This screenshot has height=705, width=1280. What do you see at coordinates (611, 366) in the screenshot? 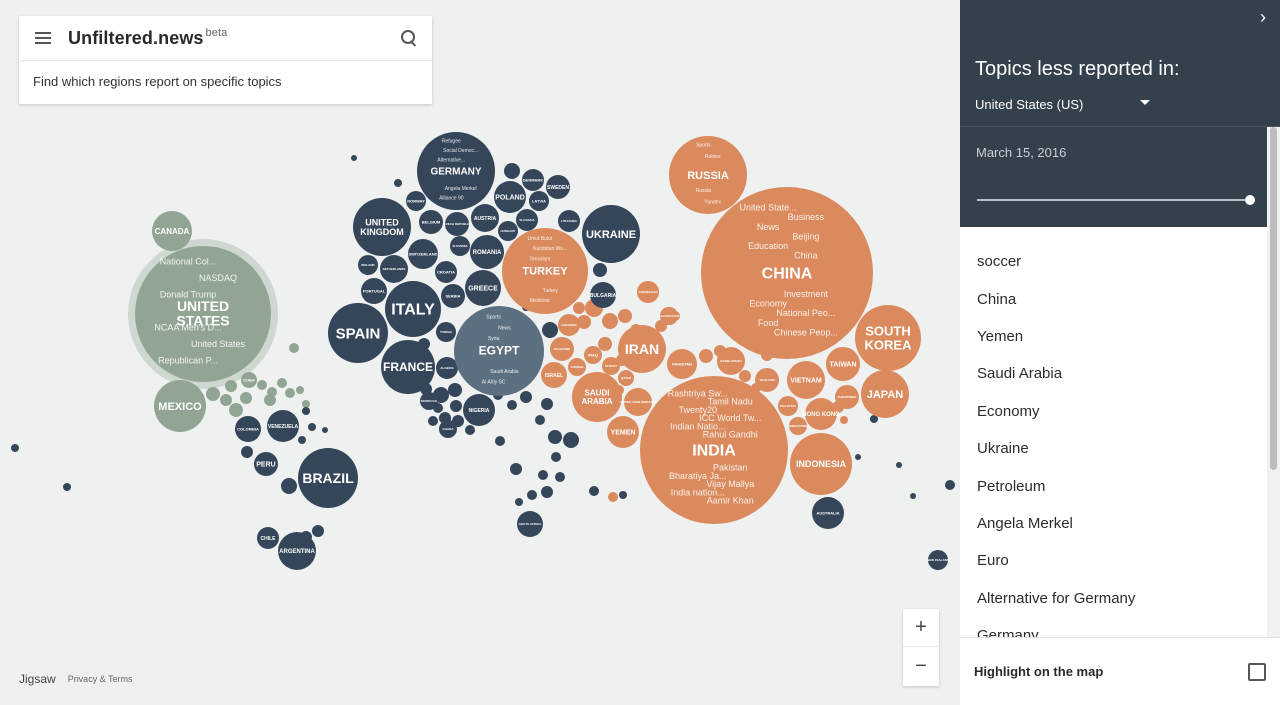
I see `country-bubble-kuwait: KUWAIT` at bounding box center [611, 366].